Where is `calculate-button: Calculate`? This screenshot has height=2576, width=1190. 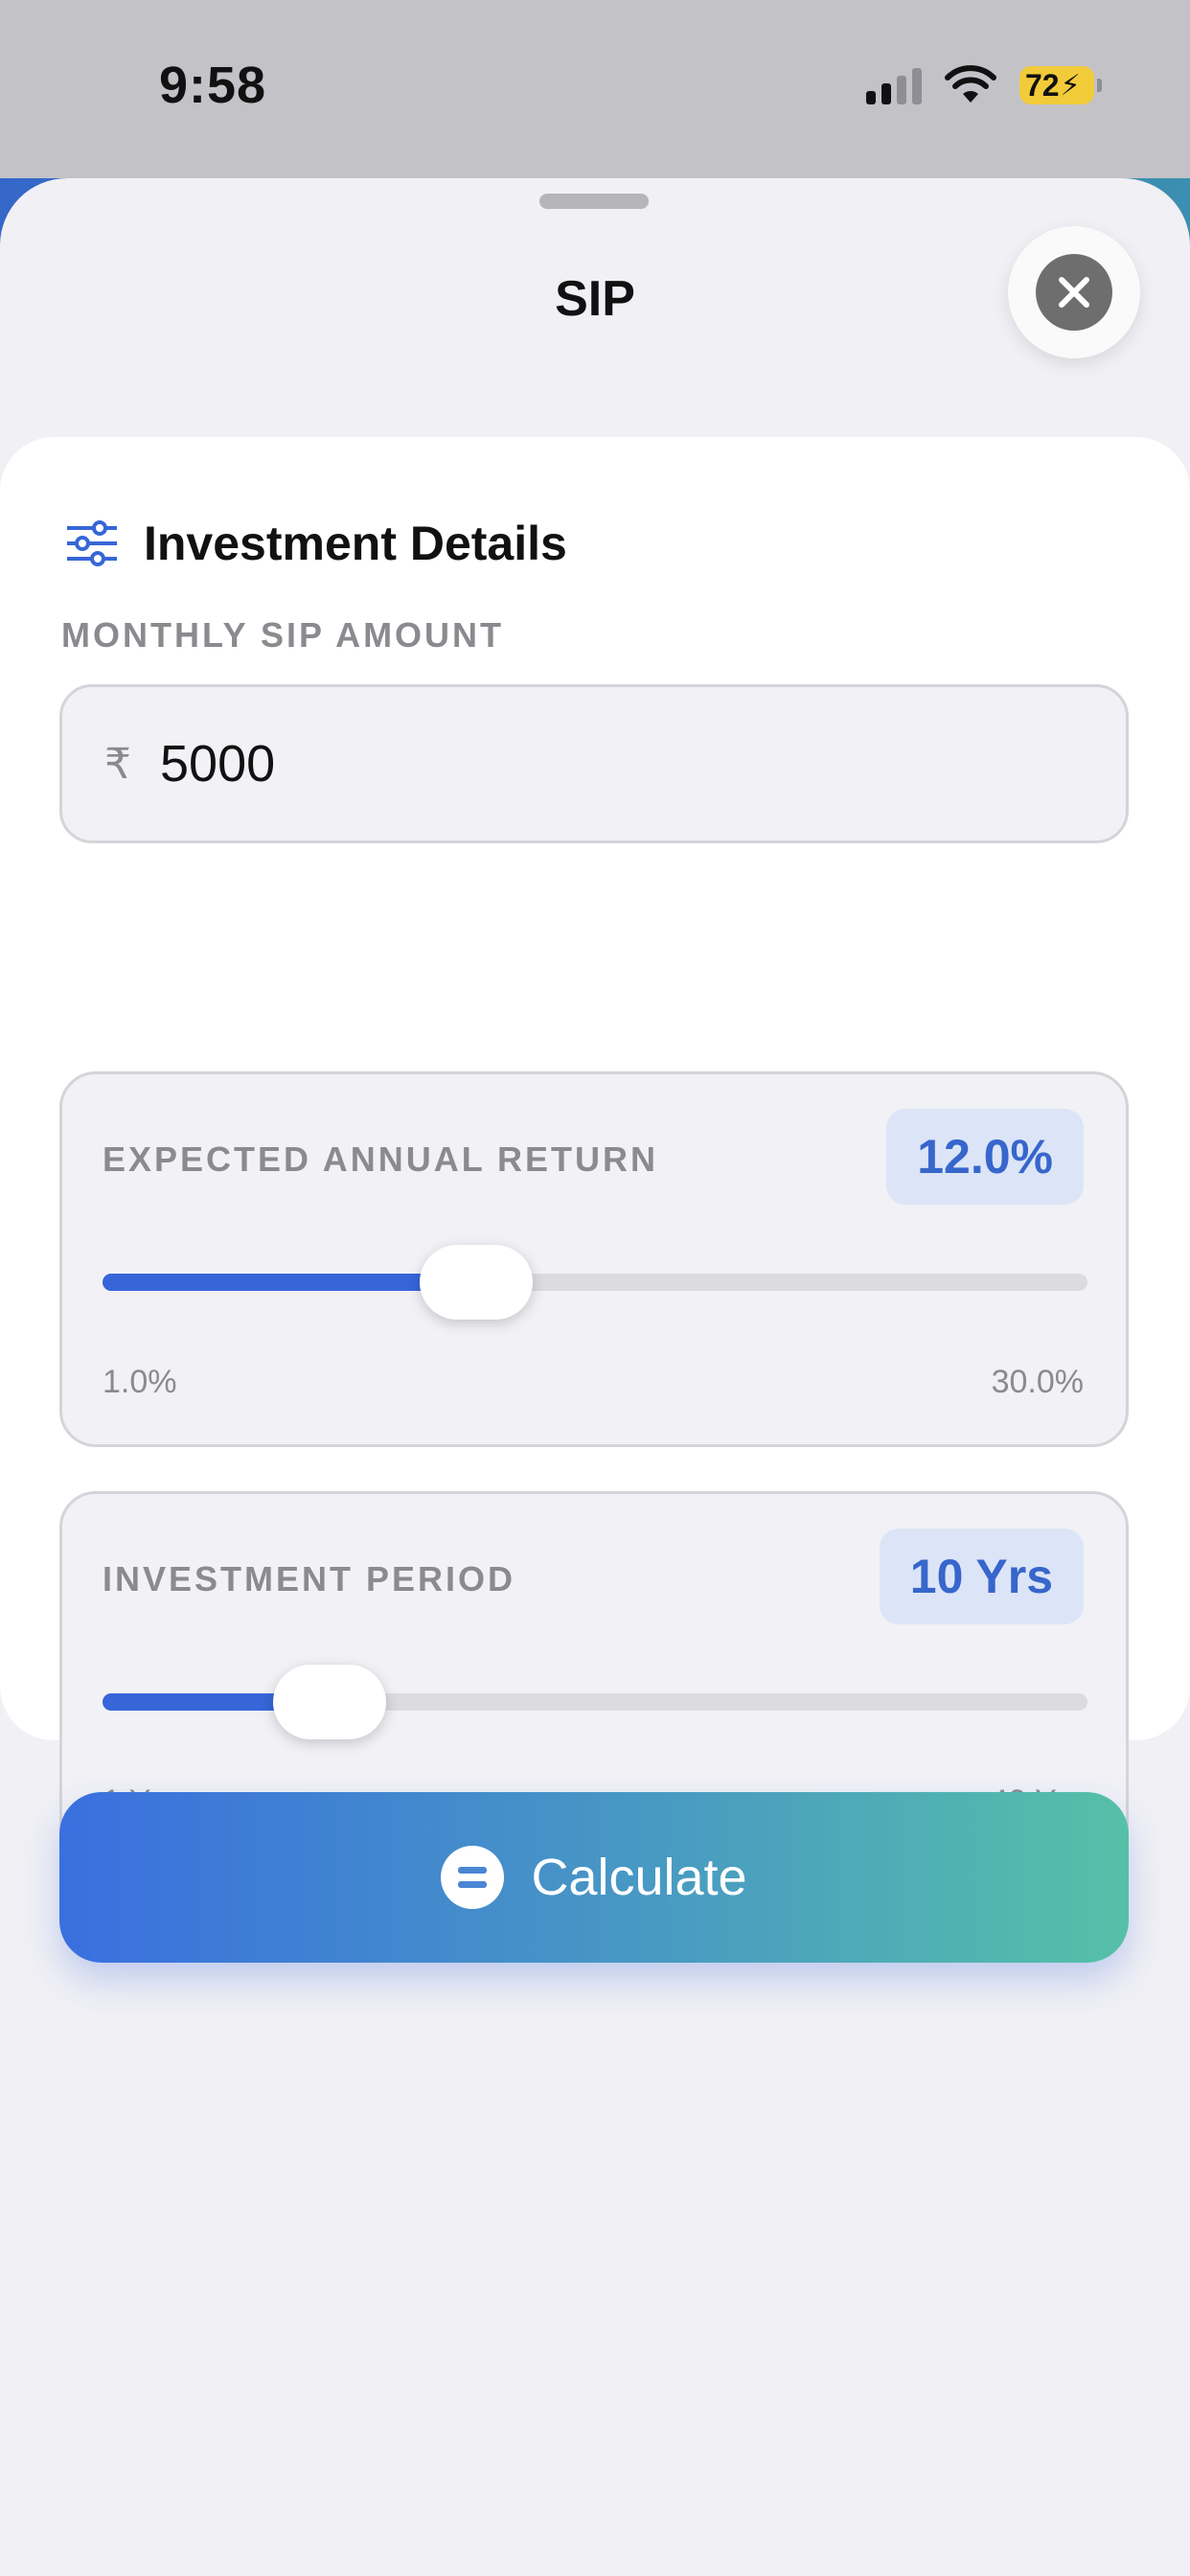 calculate-button: Calculate is located at coordinates (594, 1878).